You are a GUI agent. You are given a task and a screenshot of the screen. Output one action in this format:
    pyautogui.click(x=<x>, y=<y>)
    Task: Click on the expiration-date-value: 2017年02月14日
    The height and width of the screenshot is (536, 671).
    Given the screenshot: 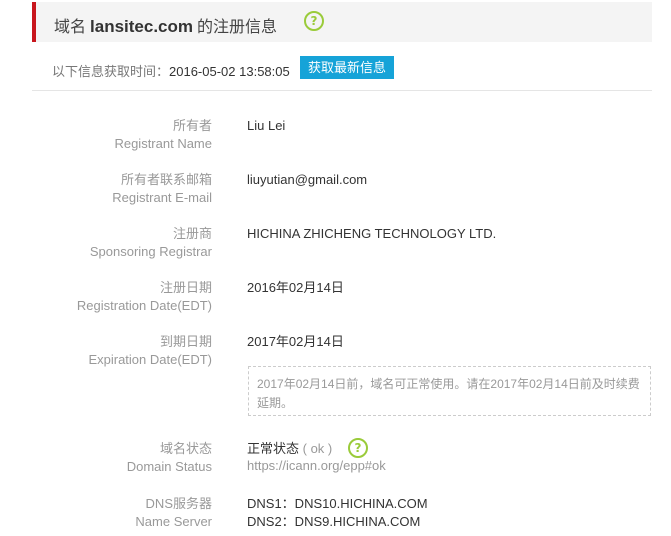 What is the action you would take?
    pyautogui.click(x=295, y=341)
    